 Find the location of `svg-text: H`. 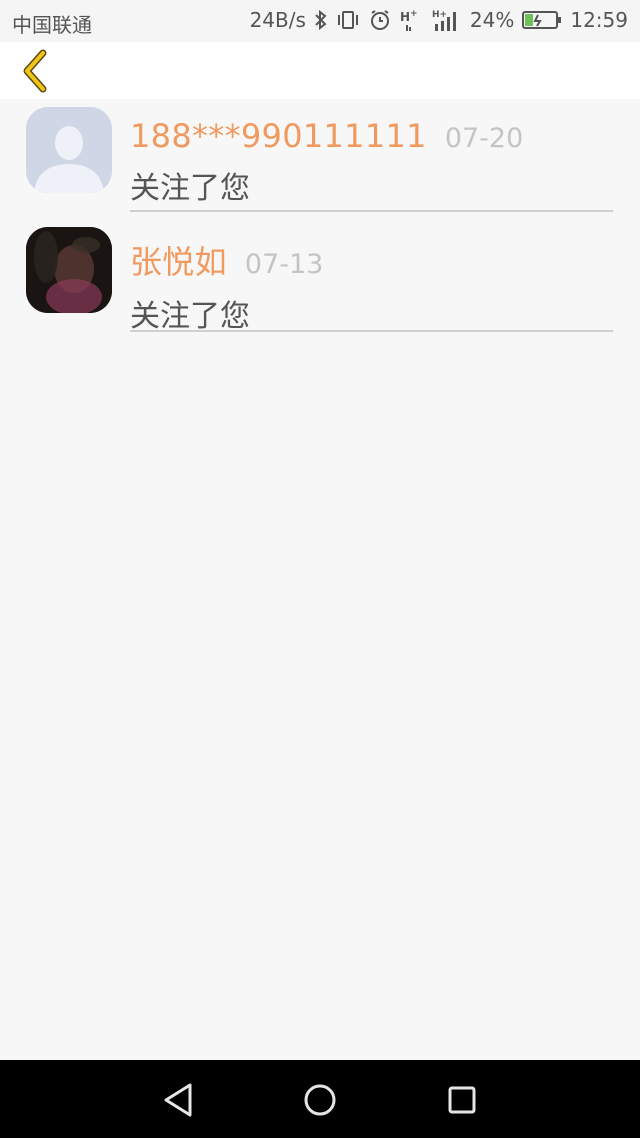

svg-text: H is located at coordinates (405, 17).